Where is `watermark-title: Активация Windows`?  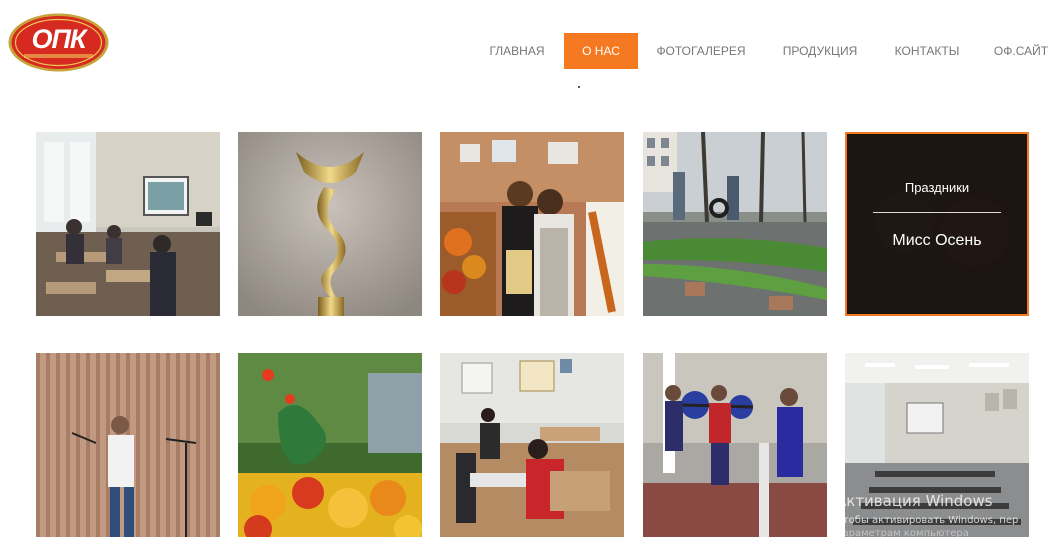 watermark-title: Активация Windows is located at coordinates (914, 501).